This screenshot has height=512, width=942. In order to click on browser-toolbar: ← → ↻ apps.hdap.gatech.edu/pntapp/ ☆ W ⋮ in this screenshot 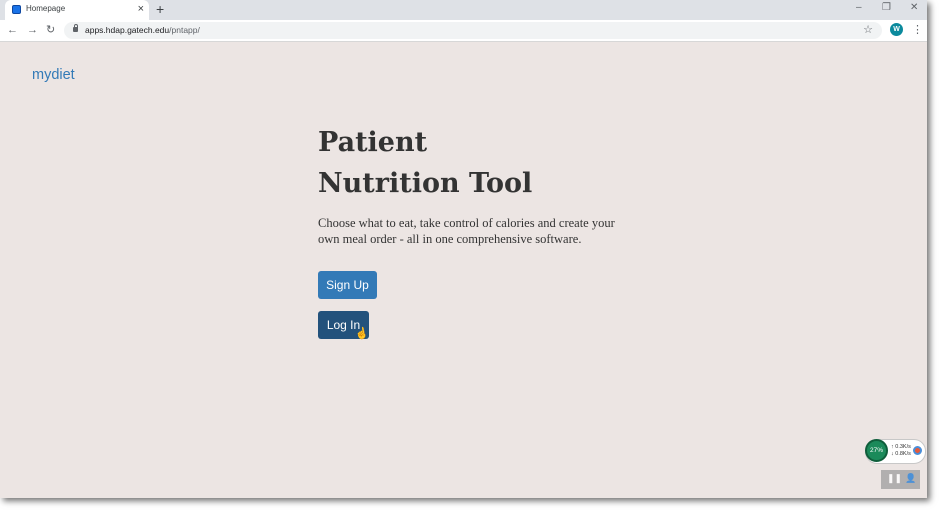, I will do `click(463, 31)`.